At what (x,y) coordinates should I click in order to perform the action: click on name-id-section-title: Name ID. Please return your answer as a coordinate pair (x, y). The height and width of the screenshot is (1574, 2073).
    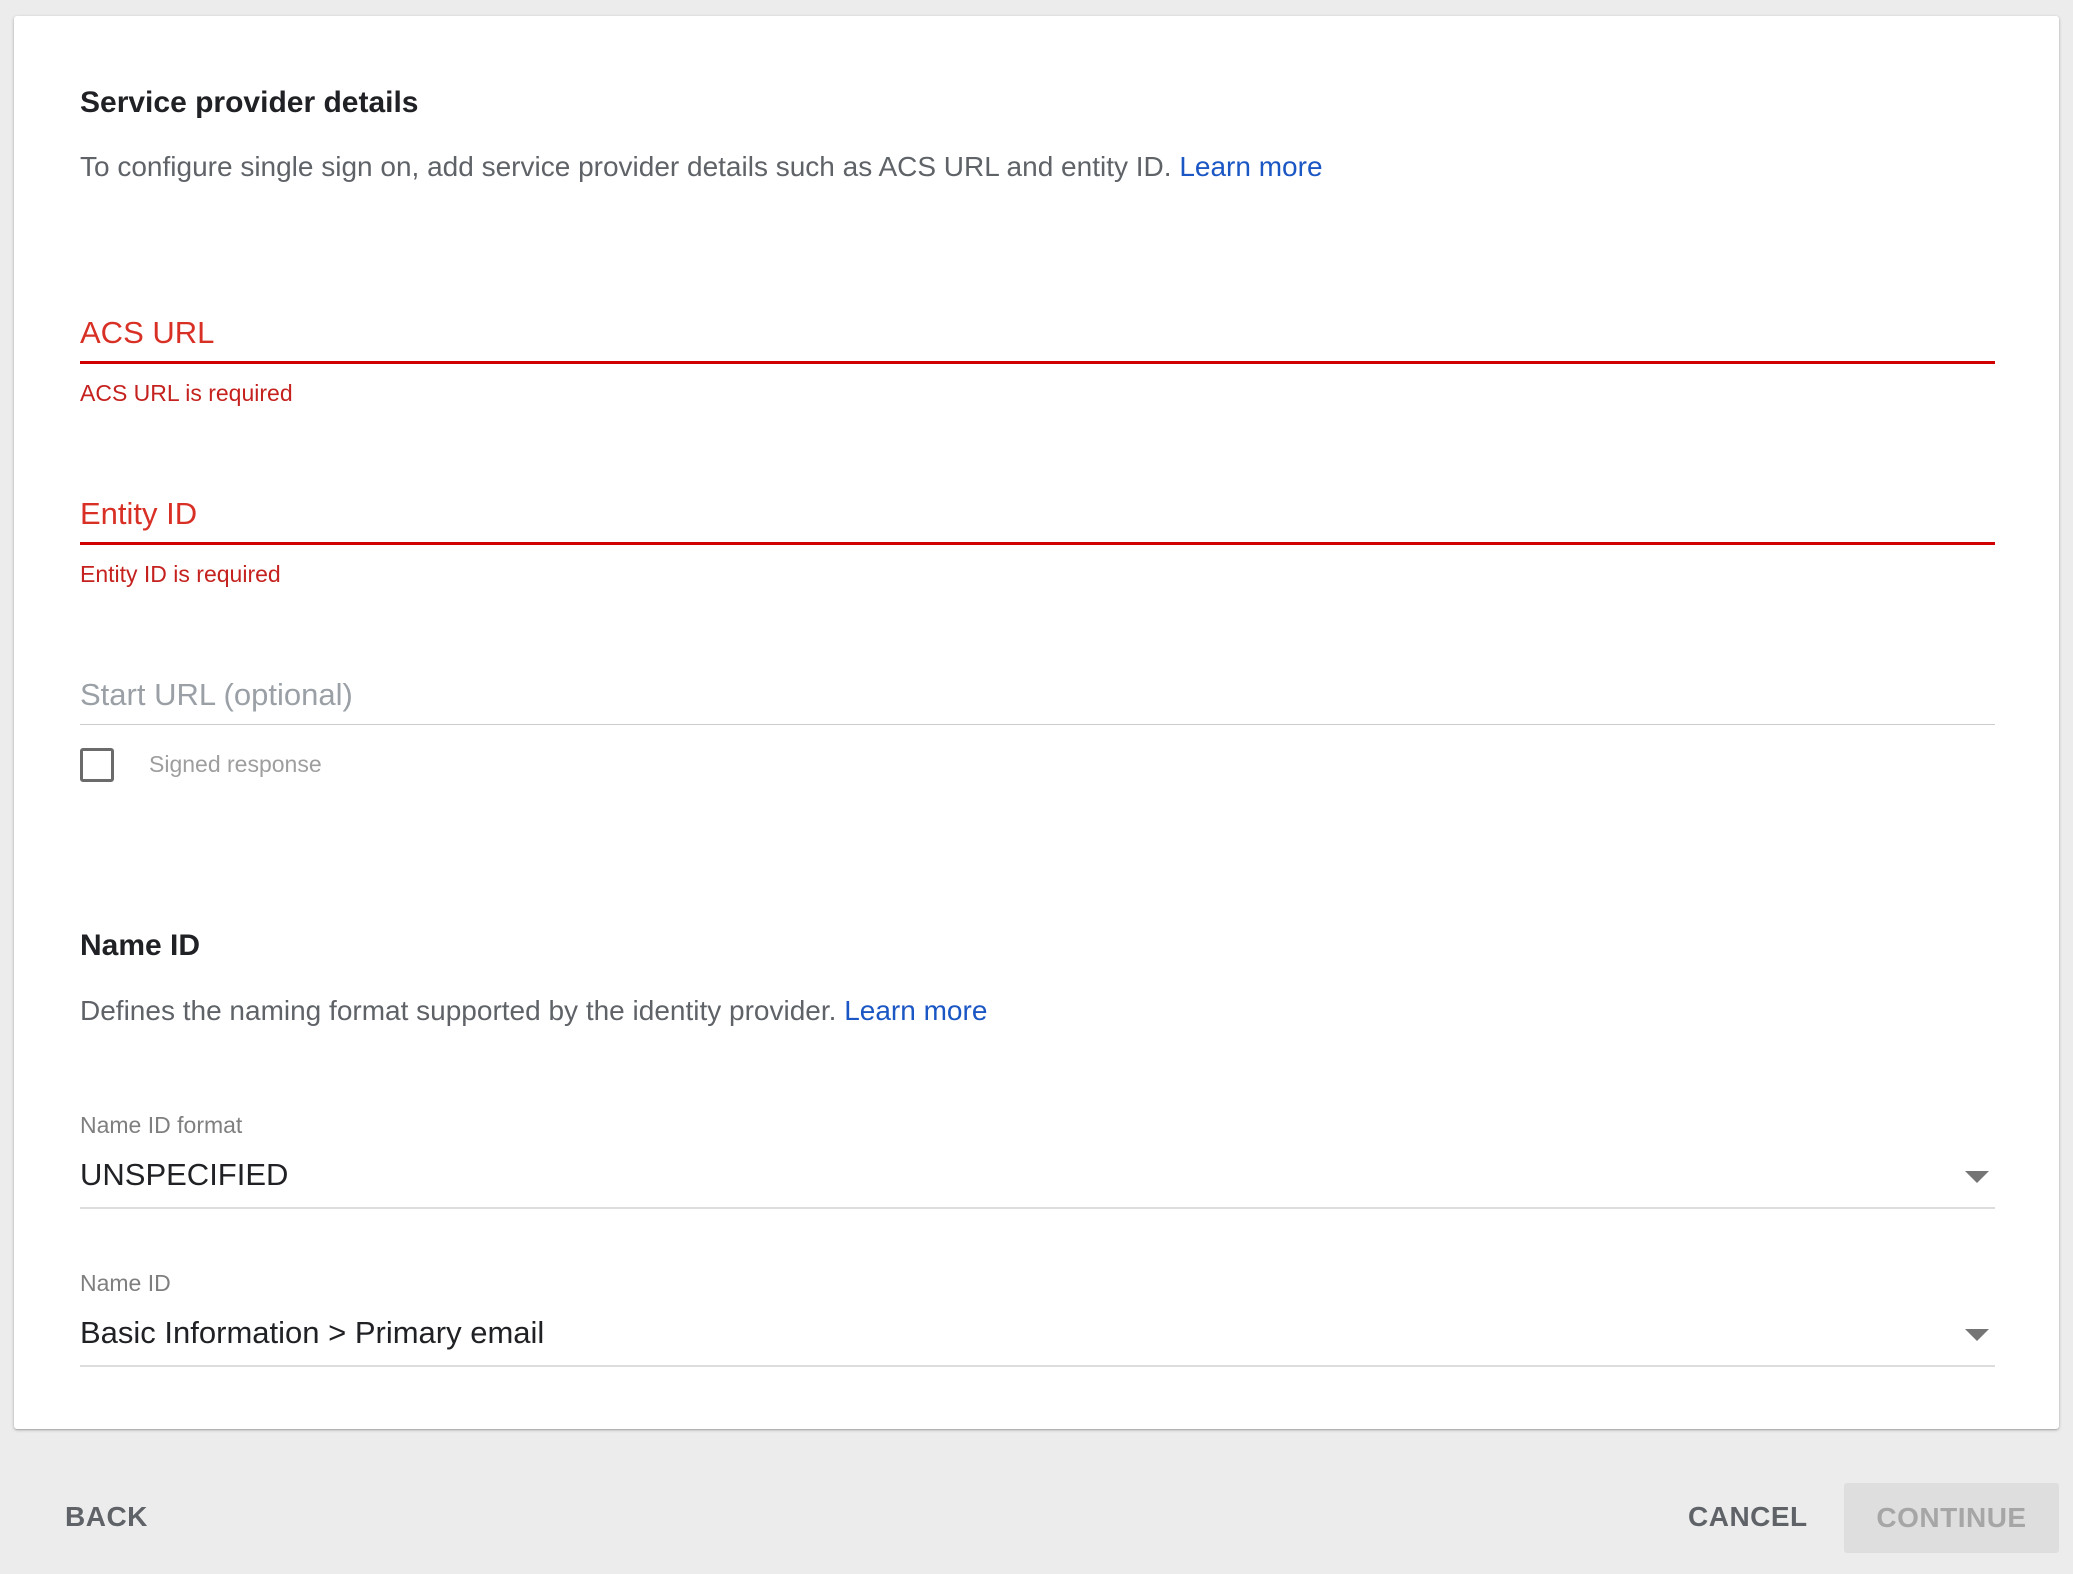
    Looking at the image, I should click on (140, 945).